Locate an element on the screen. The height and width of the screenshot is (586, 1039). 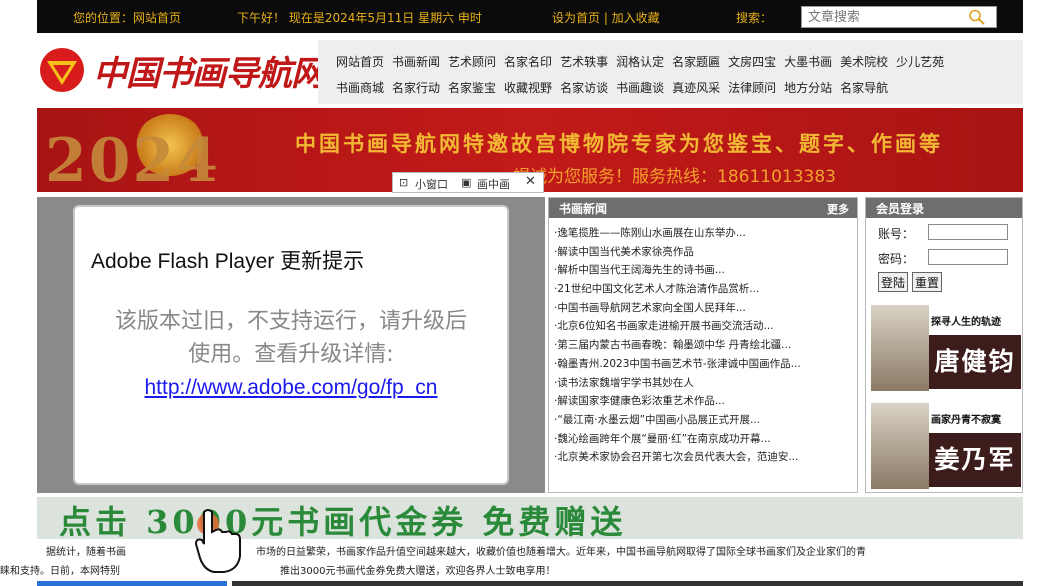
promo-caption: 画家丹青不寂寞 is located at coordinates (966, 420).